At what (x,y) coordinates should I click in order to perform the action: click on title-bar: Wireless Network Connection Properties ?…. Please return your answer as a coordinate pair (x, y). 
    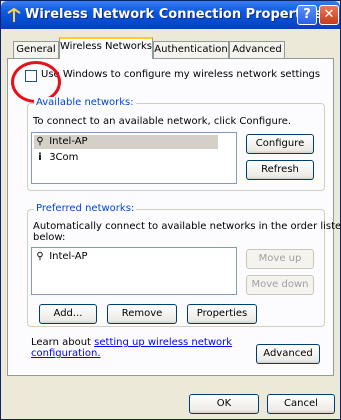
    Looking at the image, I should click on (170, 15).